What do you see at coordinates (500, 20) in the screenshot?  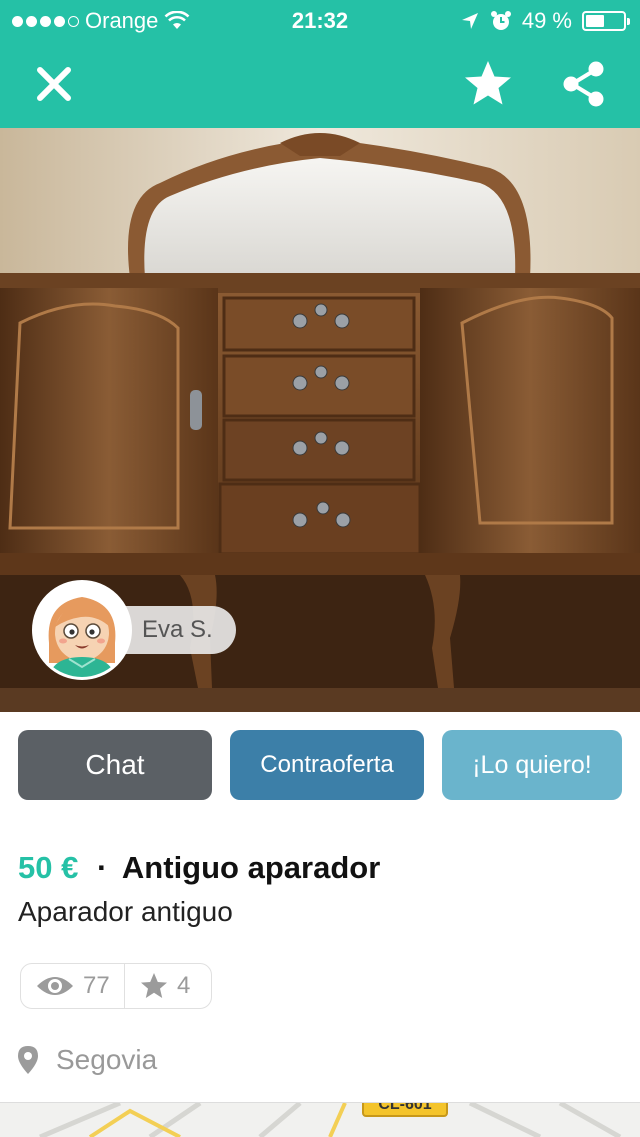 I see `alarm-icon` at bounding box center [500, 20].